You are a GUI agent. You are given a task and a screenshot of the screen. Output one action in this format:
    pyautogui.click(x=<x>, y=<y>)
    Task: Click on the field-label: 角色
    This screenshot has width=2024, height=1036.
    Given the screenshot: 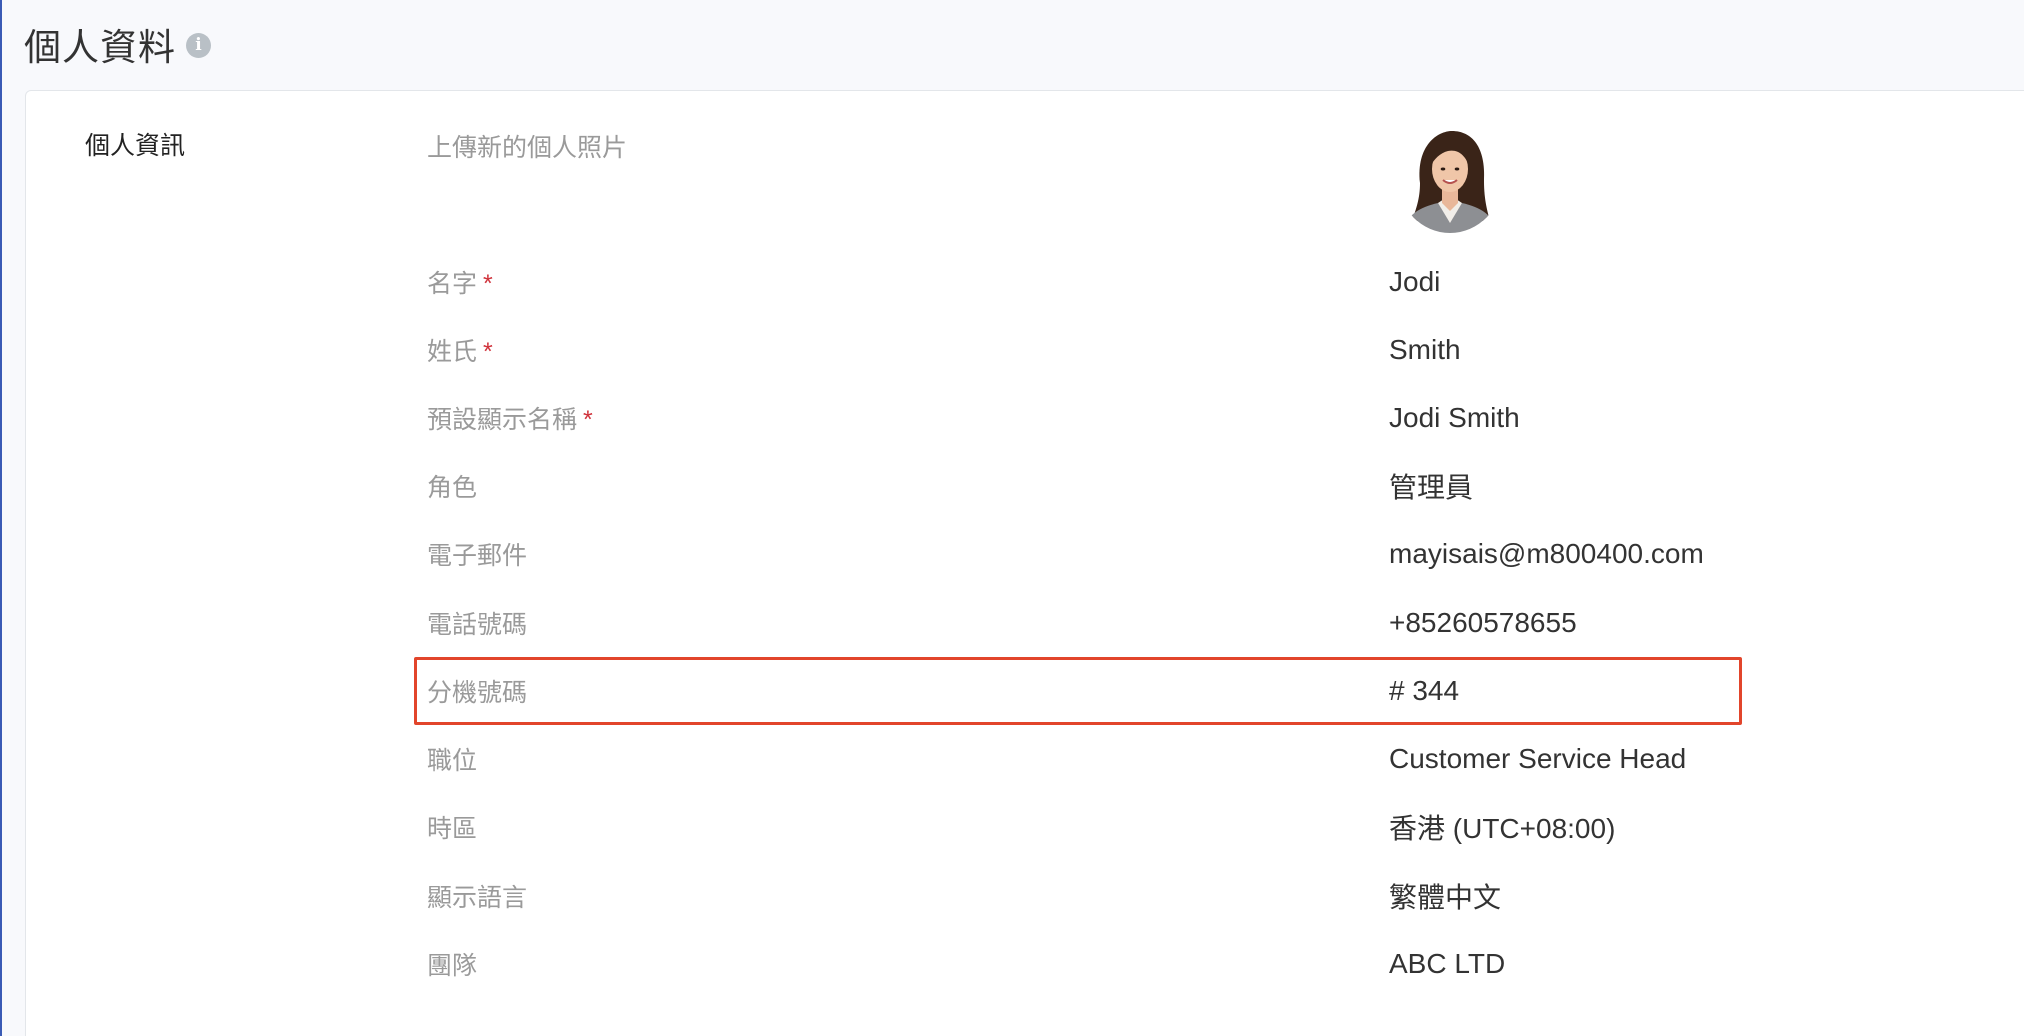 What is the action you would take?
    pyautogui.click(x=452, y=488)
    